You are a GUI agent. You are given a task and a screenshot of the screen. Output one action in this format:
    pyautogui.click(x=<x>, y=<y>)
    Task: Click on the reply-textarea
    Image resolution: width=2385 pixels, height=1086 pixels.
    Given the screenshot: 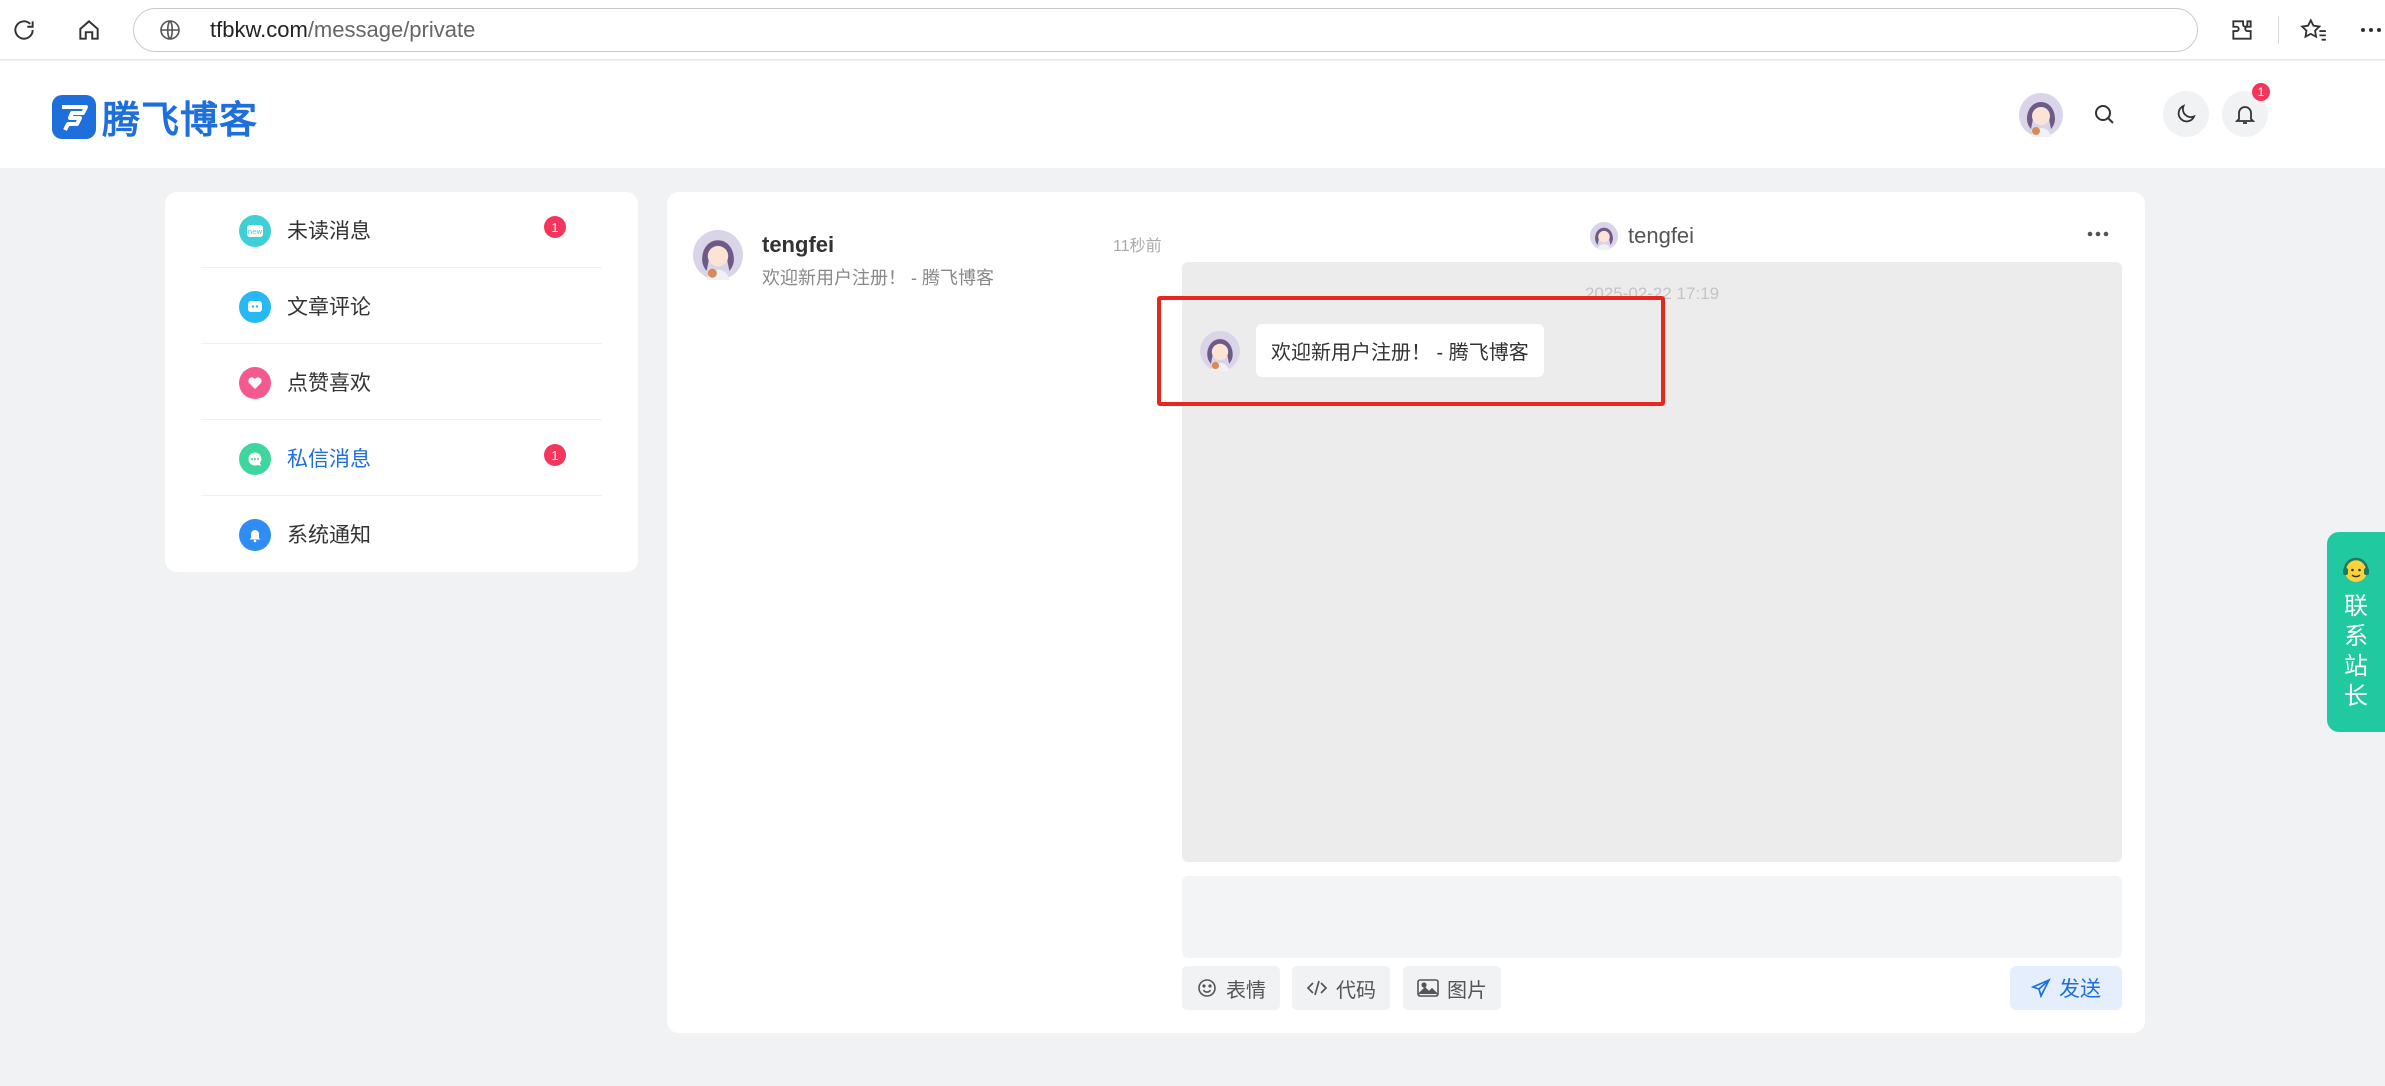 What is the action you would take?
    pyautogui.click(x=1652, y=917)
    